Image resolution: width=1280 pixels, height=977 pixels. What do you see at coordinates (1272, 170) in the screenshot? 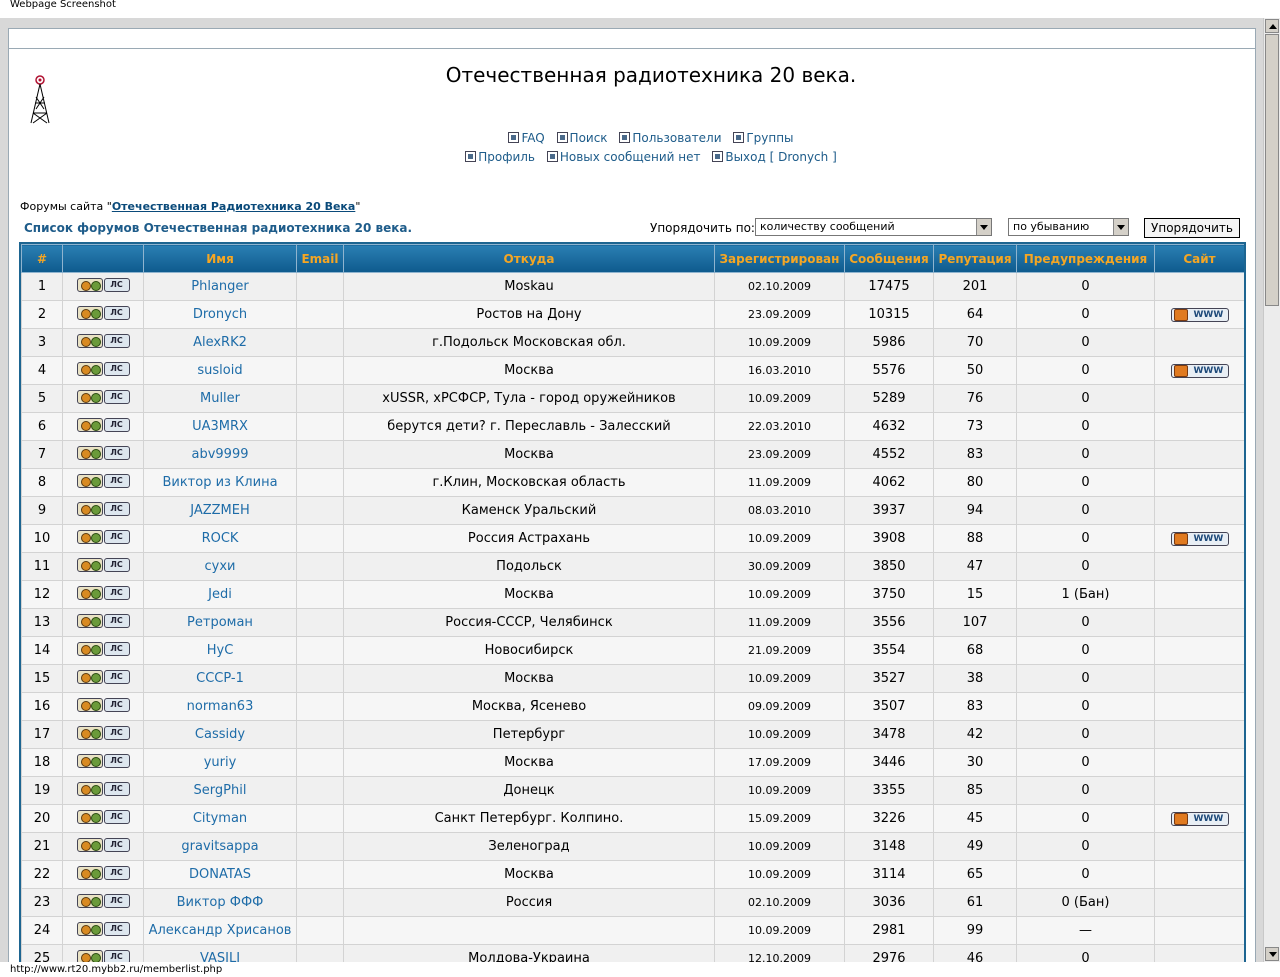
I see `scrollbar-thumb` at bounding box center [1272, 170].